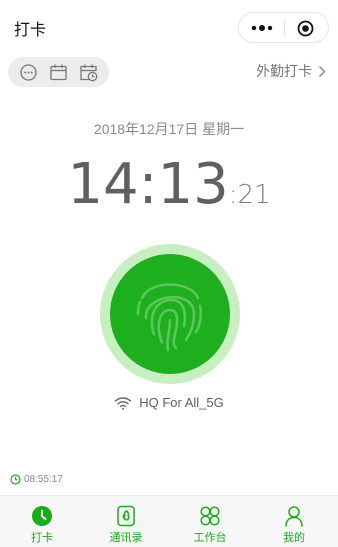  What do you see at coordinates (210, 538) in the screenshot?
I see `tab-label: 工作台` at bounding box center [210, 538].